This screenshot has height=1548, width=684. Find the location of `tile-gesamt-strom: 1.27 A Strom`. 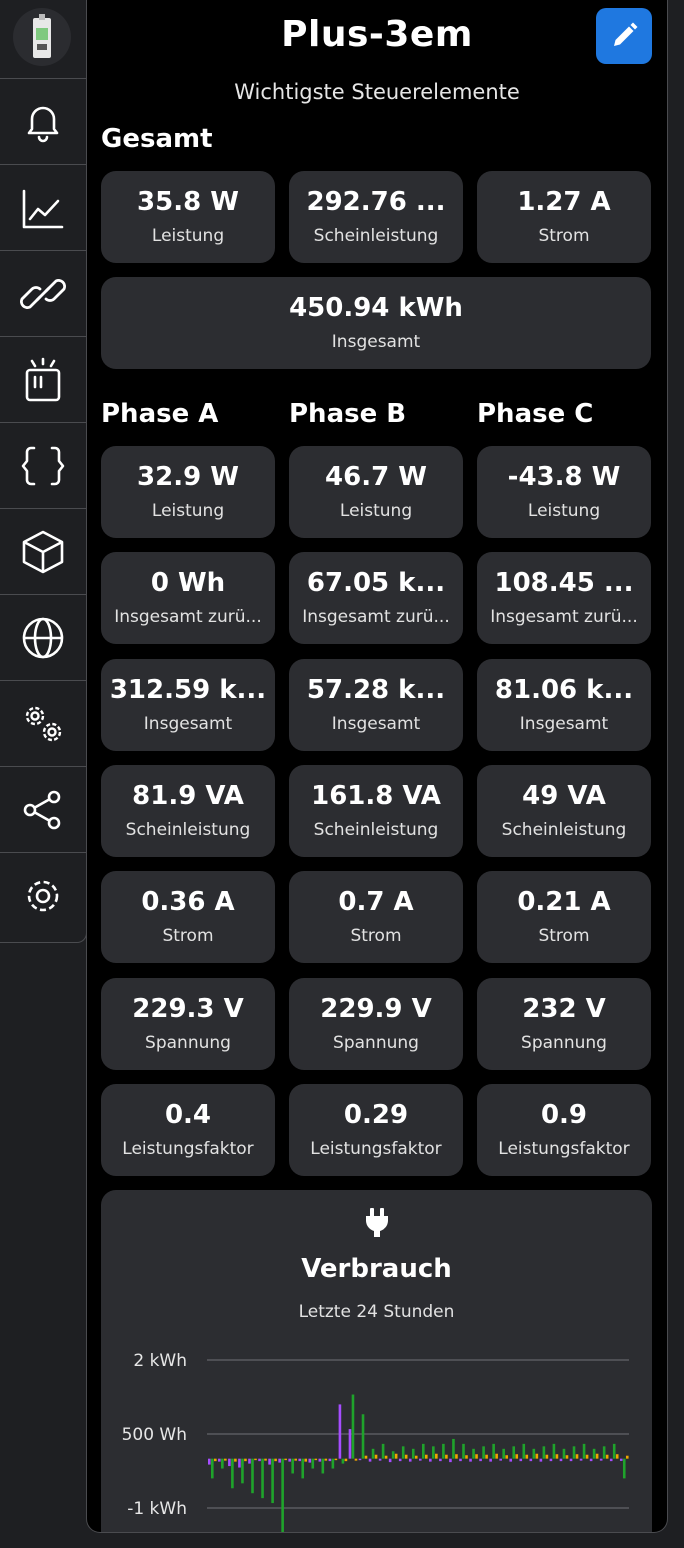

tile-gesamt-strom: 1.27 A Strom is located at coordinates (564, 217).